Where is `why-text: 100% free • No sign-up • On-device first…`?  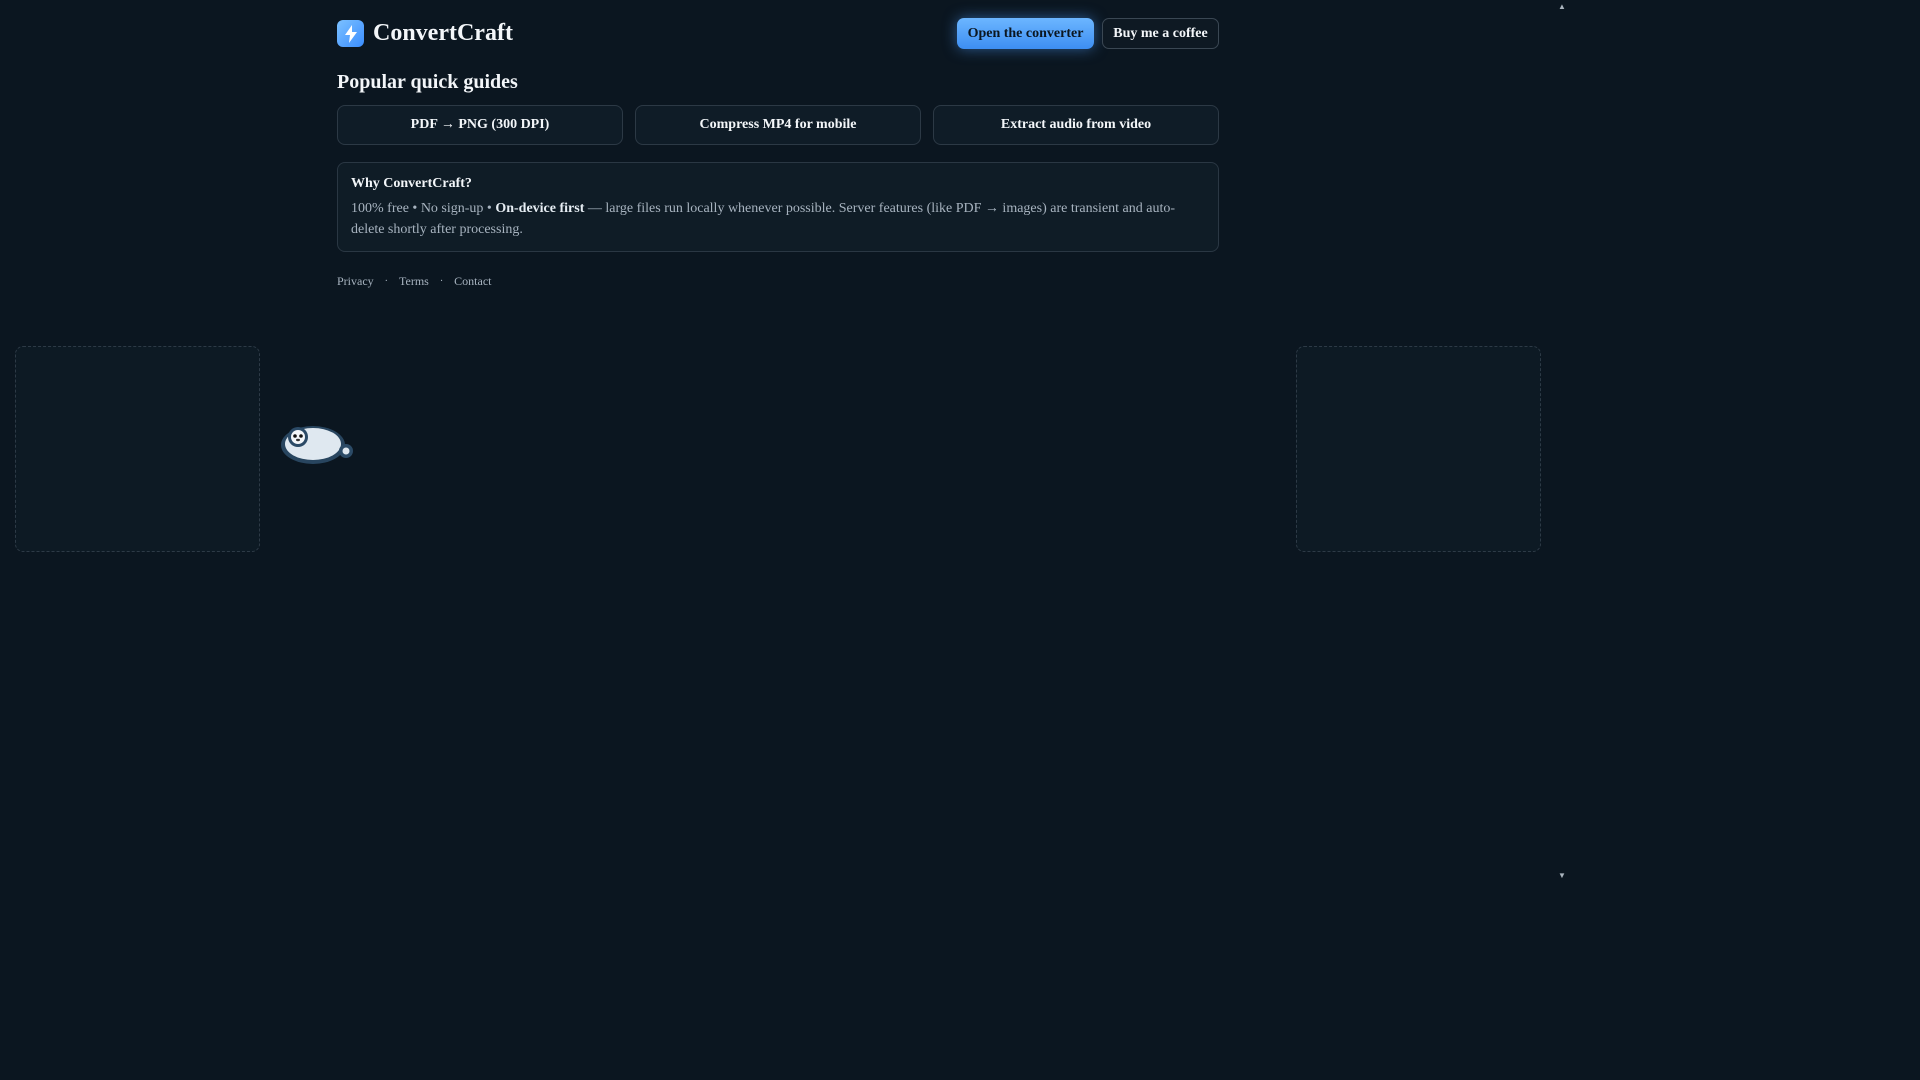
why-text: 100% free • No sign-up • On-device first… is located at coordinates (778, 219).